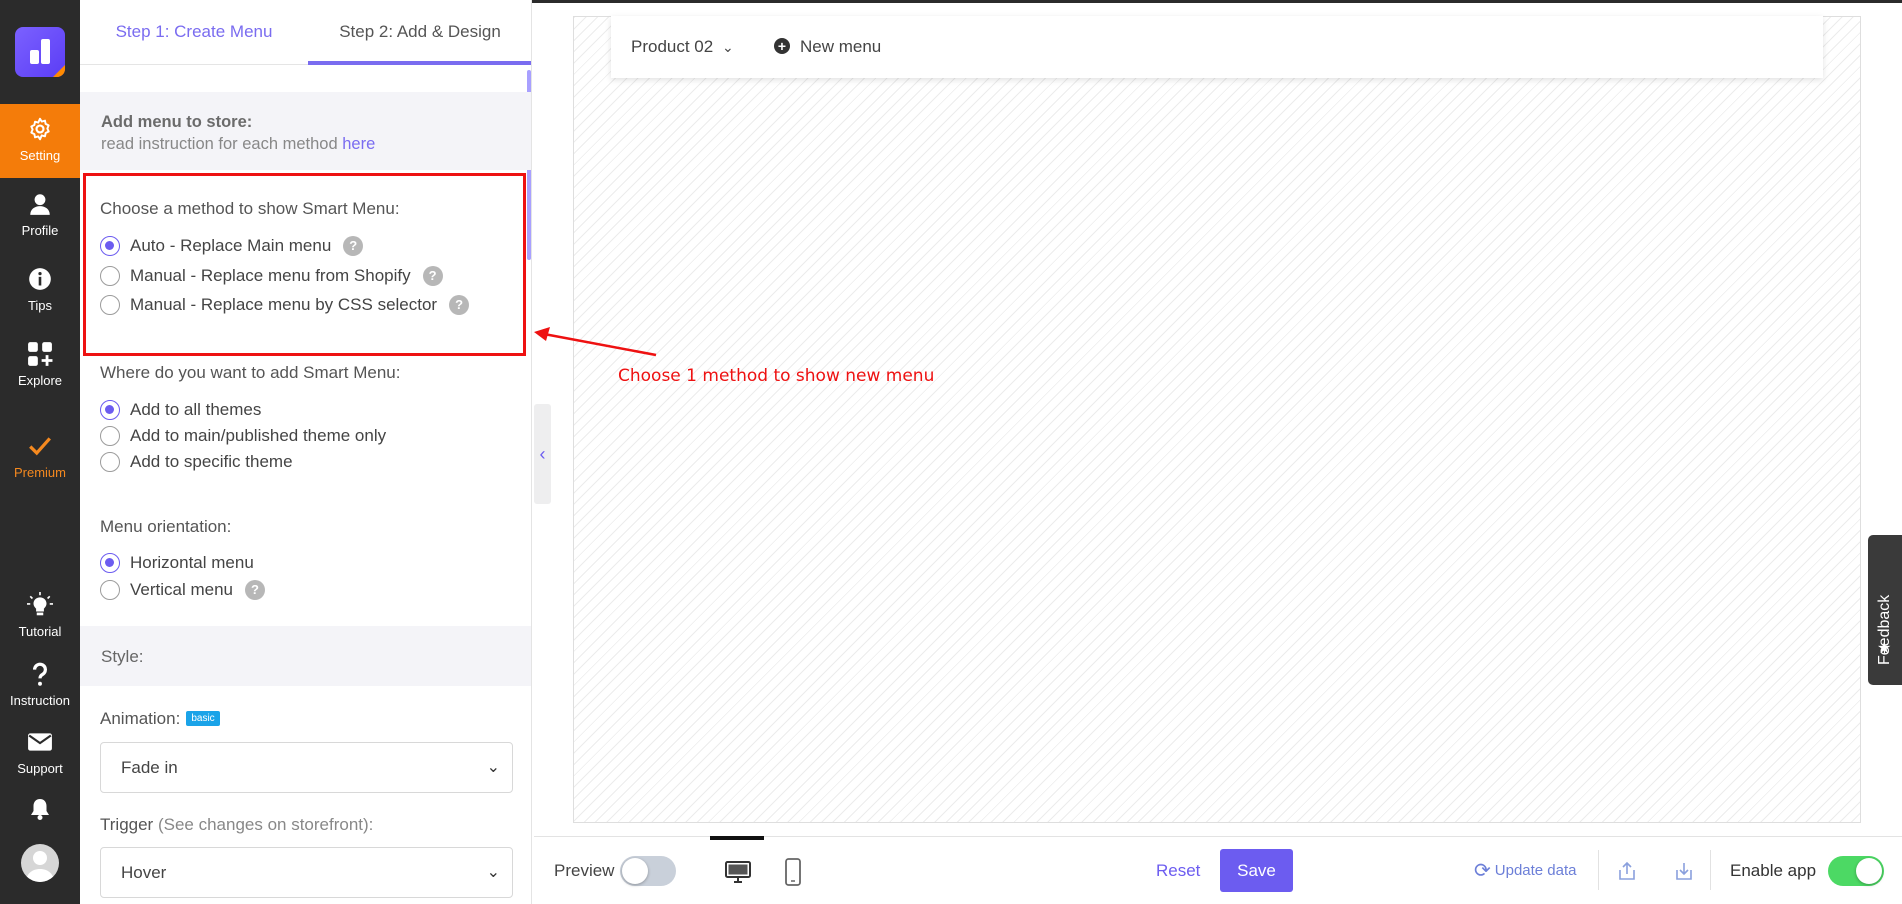 This screenshot has height=904, width=1902. Describe the element at coordinates (305, 656) in the screenshot. I see `style-section: Style:` at that location.